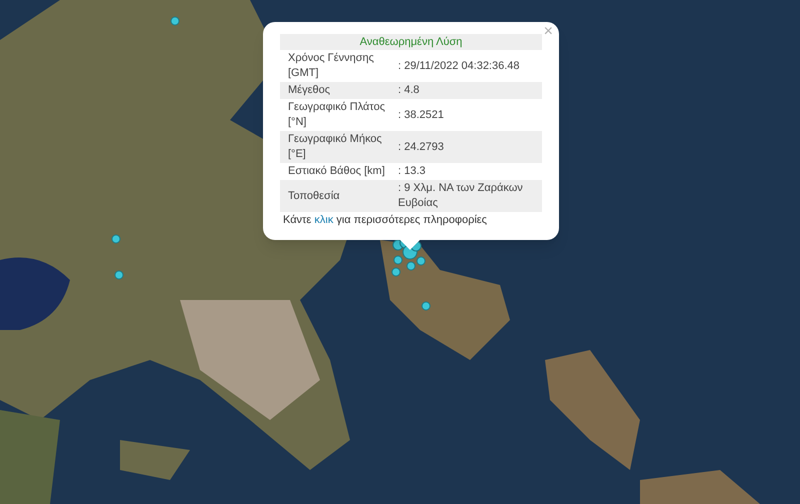  What do you see at coordinates (385, 220) in the screenshot?
I see `more-info-text: Κάντε κλικ για περισσότερες πληροφορίες` at bounding box center [385, 220].